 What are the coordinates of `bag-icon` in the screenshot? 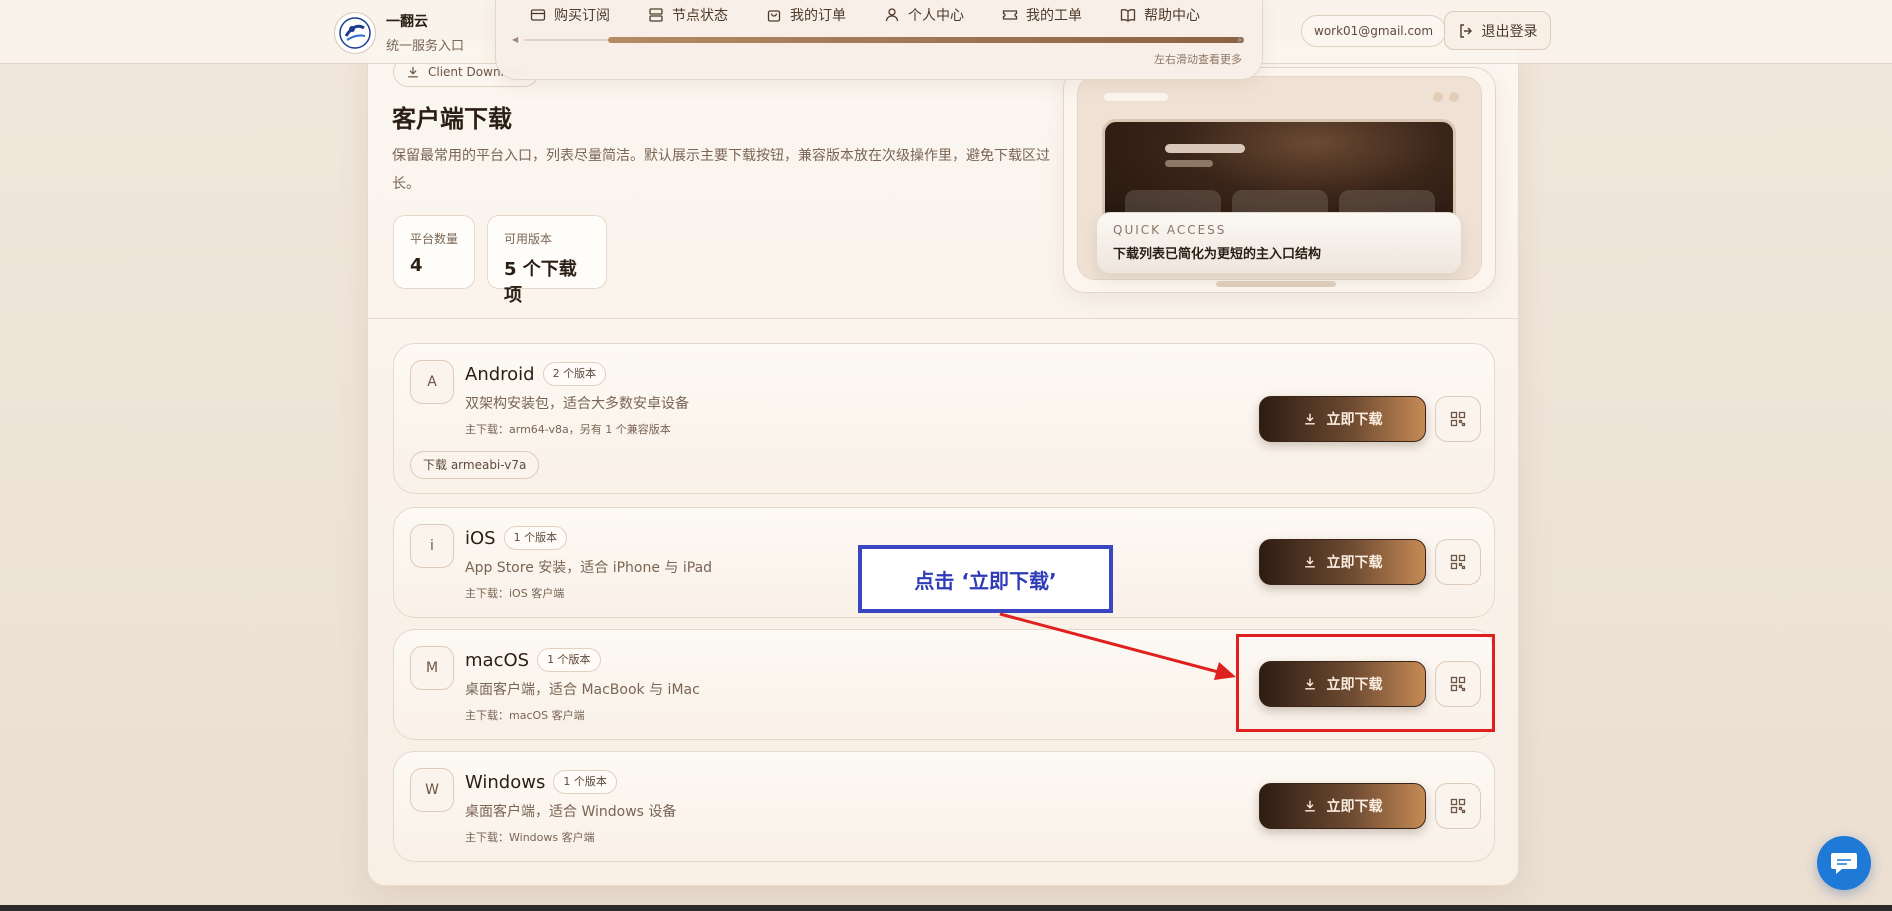 It's located at (774, 16).